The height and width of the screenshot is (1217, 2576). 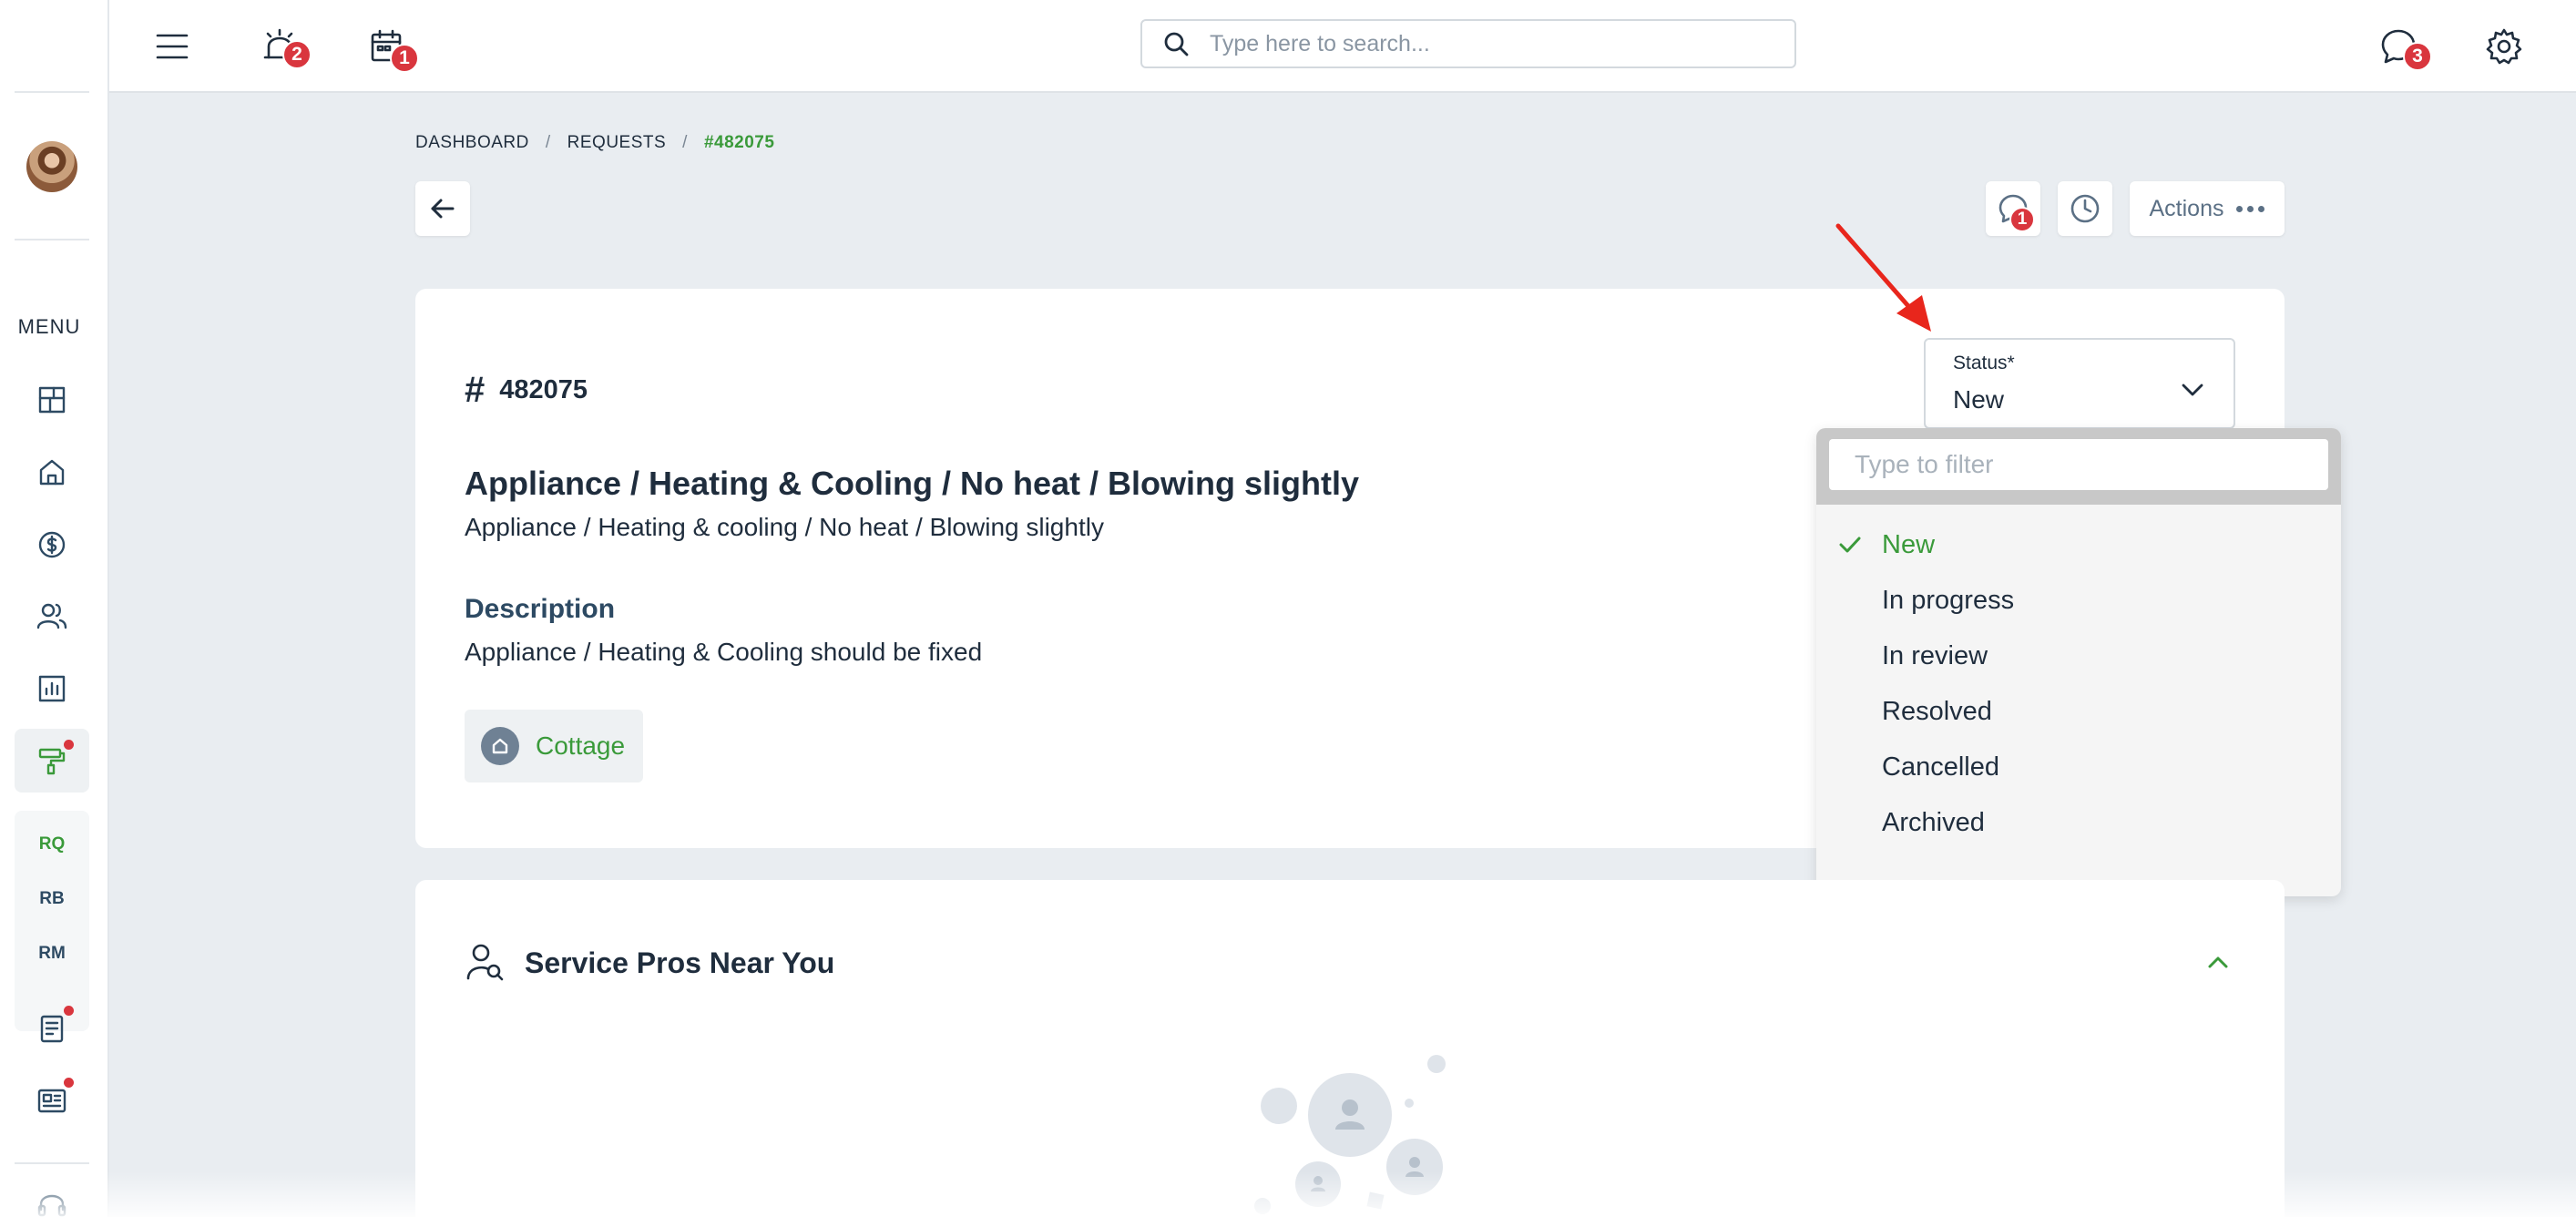 What do you see at coordinates (52, 688) in the screenshot?
I see `report-icon` at bounding box center [52, 688].